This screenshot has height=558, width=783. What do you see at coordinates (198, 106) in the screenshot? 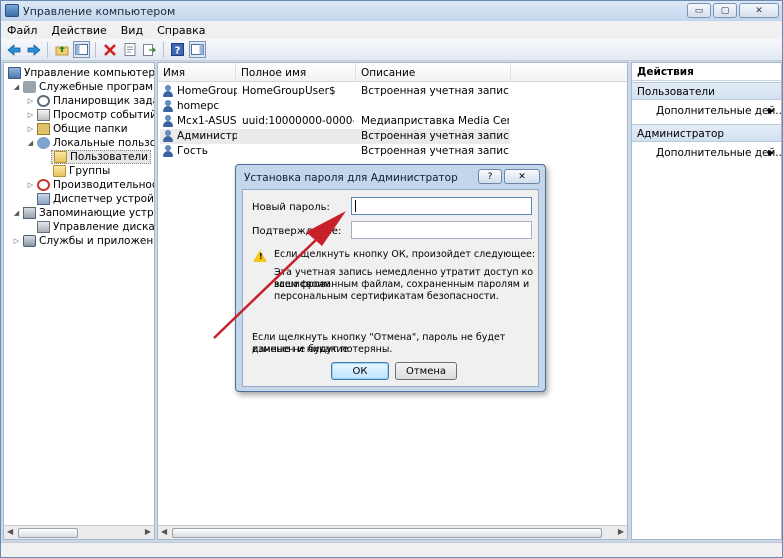
I see `cell-name: homepc` at bounding box center [198, 106].